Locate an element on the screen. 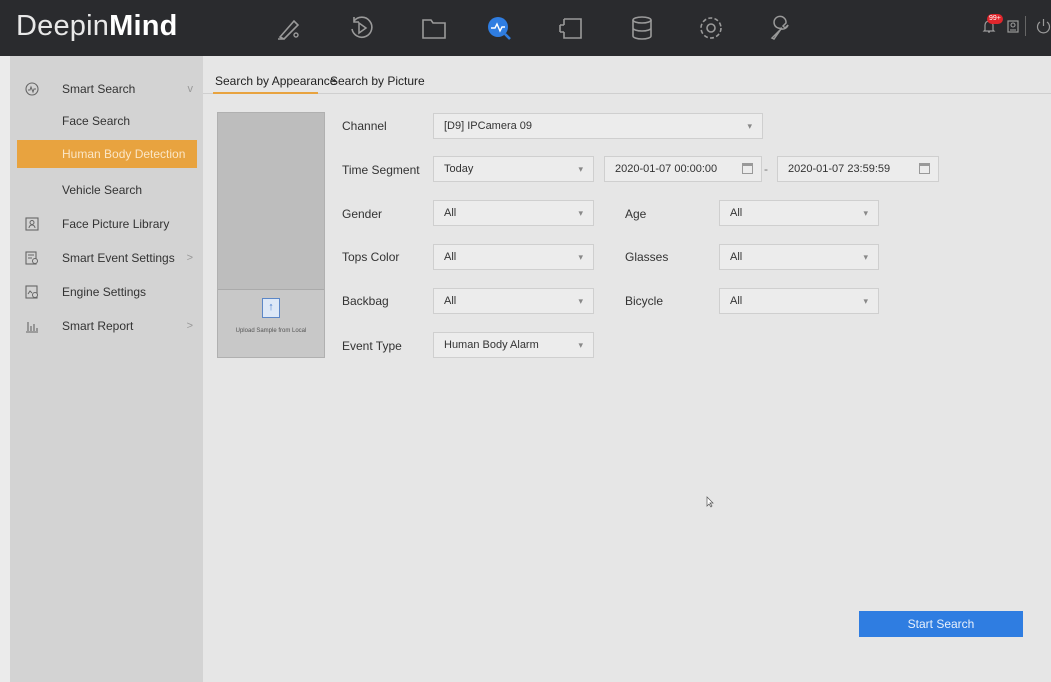 The image size is (1051, 682). face-library-icon is located at coordinates (32, 224).